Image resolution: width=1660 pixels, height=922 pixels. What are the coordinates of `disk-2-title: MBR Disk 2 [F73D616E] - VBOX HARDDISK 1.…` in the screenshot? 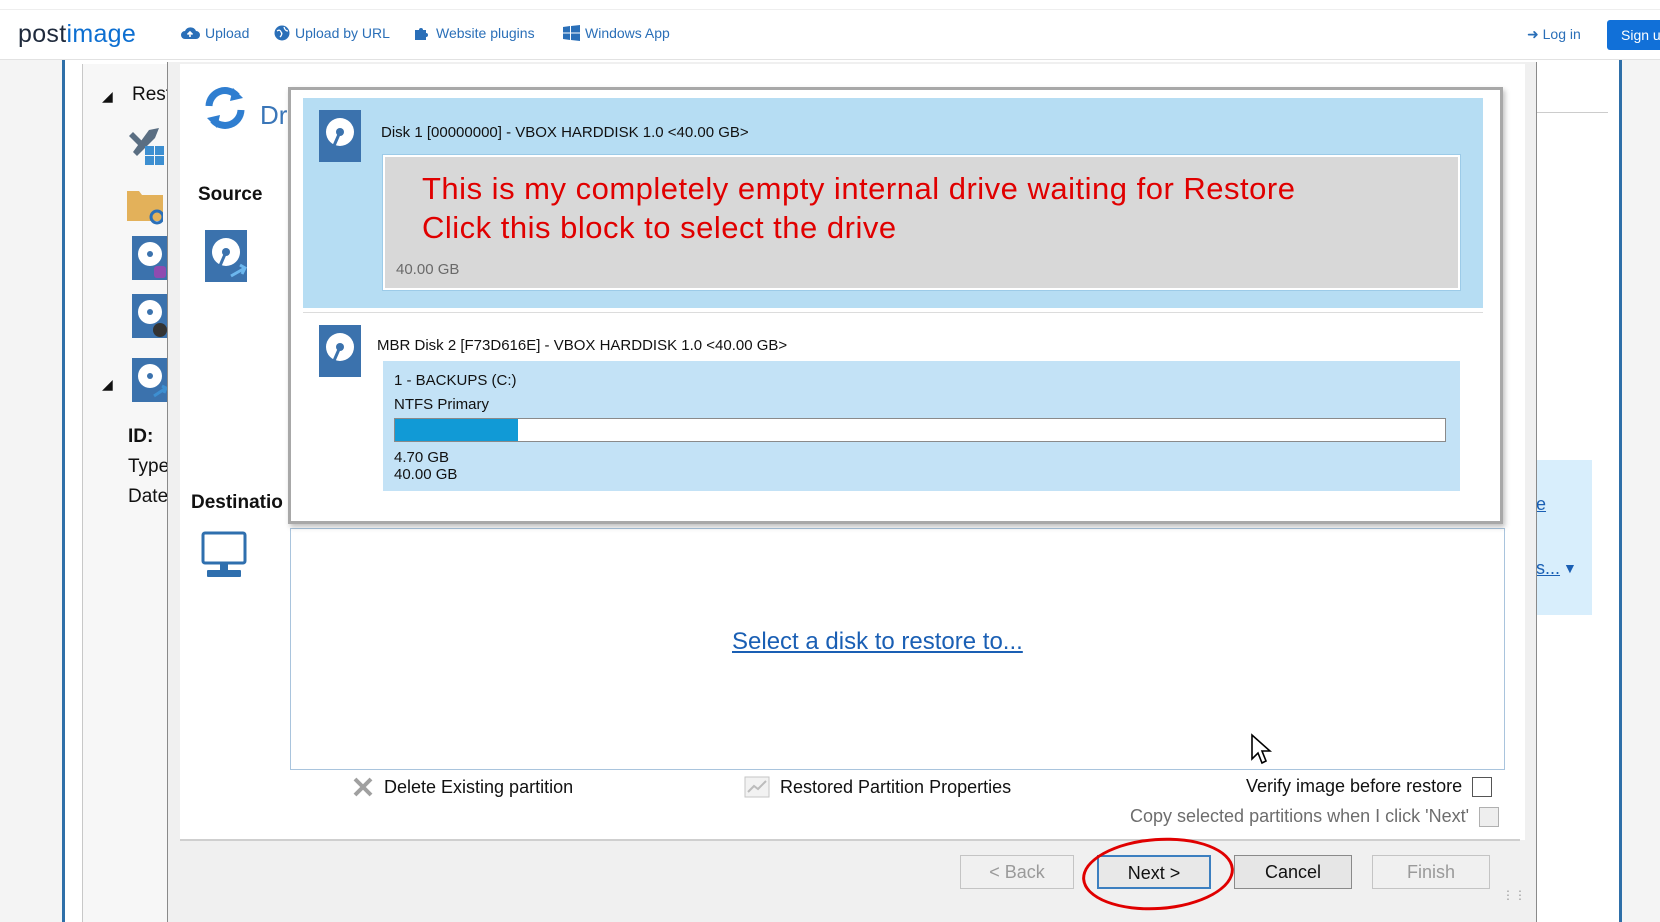 It's located at (582, 345).